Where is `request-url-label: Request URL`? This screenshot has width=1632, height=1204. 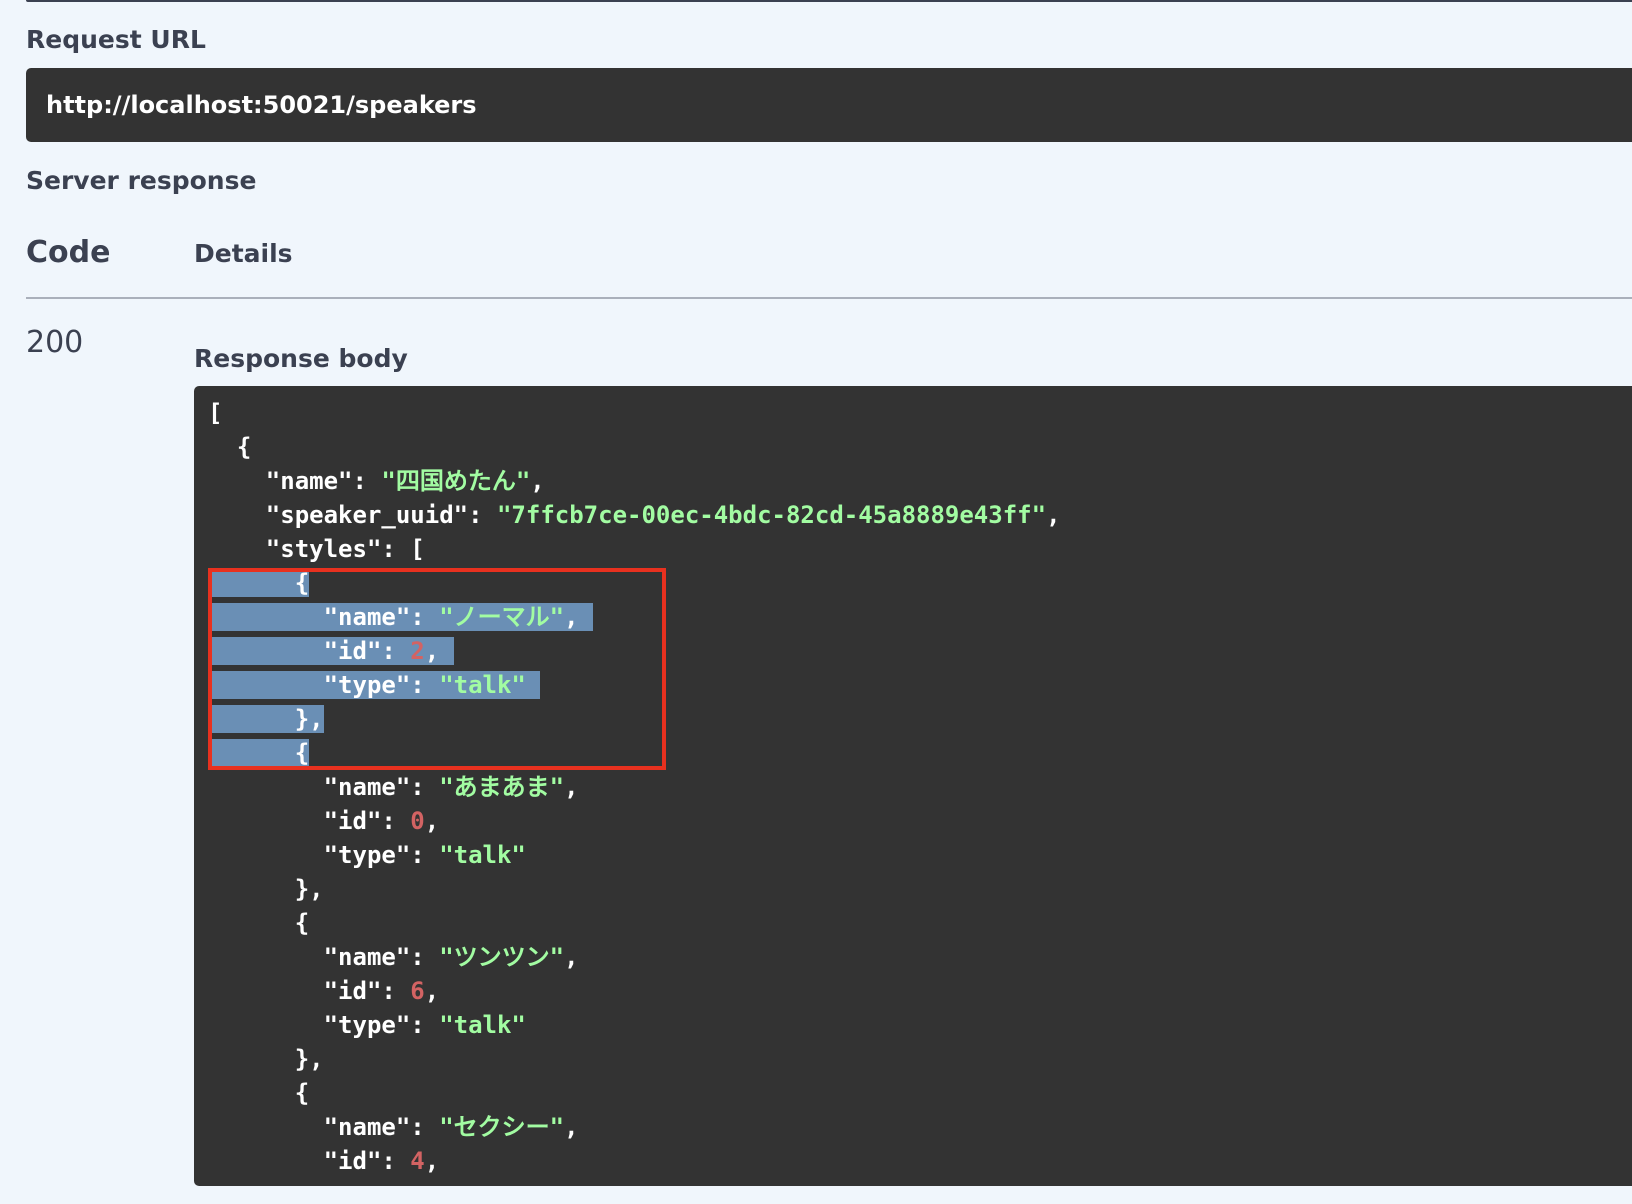 request-url-label: Request URL is located at coordinates (116, 39).